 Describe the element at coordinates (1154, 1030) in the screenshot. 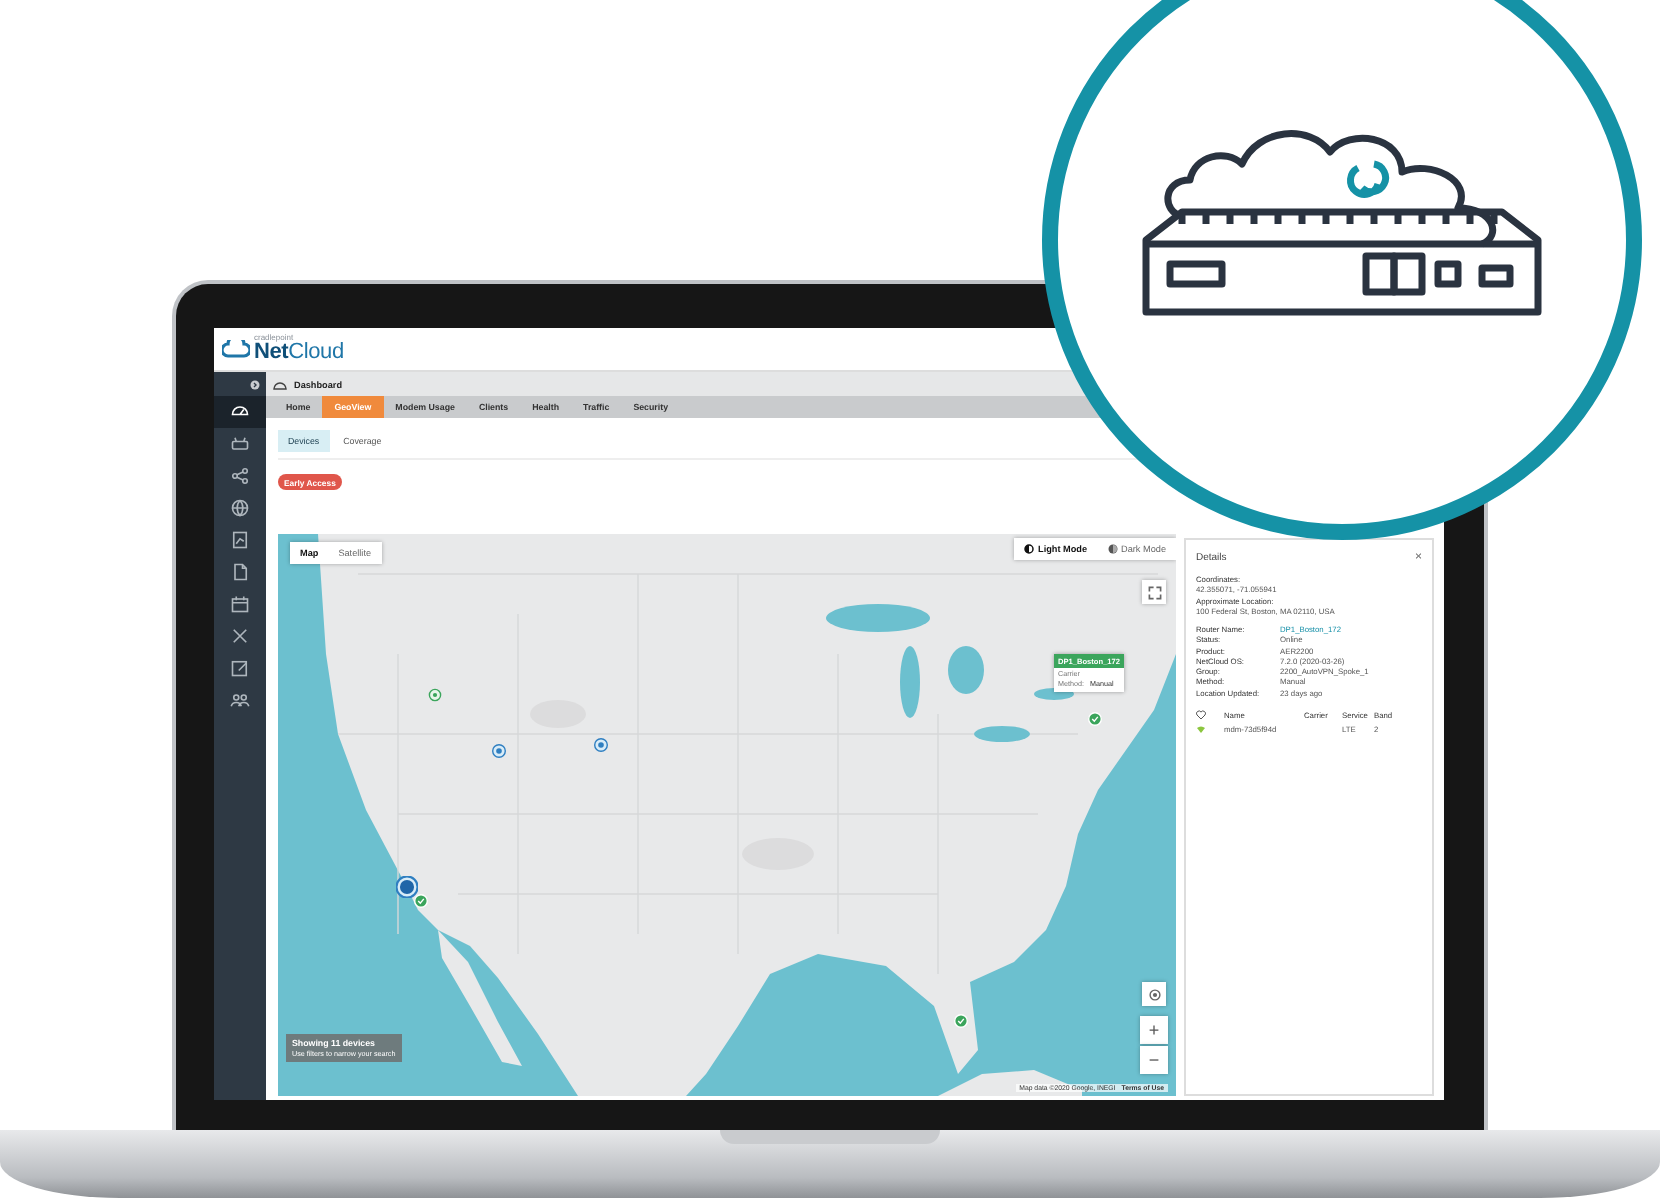

I see `zoom-in-button: +` at that location.